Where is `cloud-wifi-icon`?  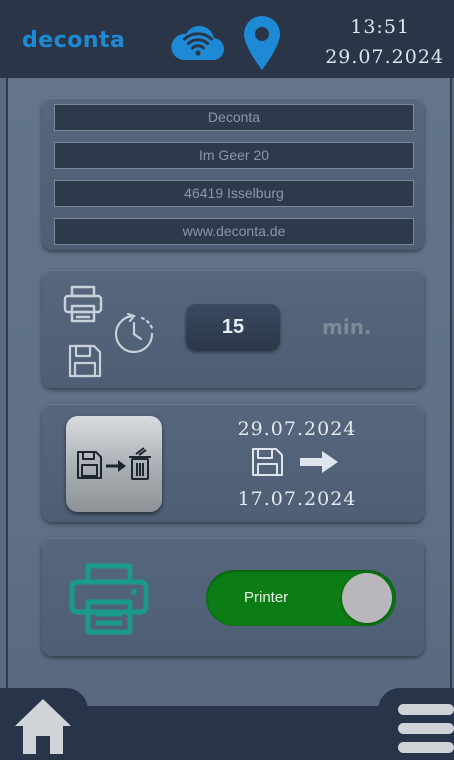 cloud-wifi-icon is located at coordinates (197, 43).